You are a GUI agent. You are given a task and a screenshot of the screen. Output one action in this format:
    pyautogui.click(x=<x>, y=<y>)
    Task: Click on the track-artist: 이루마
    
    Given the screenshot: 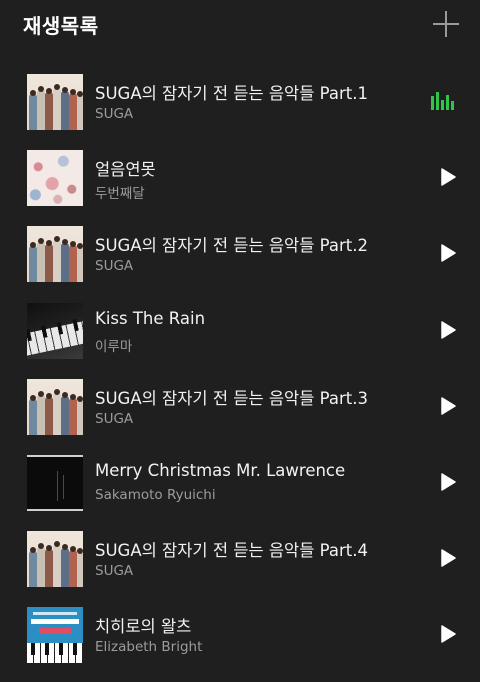 What is the action you would take?
    pyautogui.click(x=114, y=346)
    